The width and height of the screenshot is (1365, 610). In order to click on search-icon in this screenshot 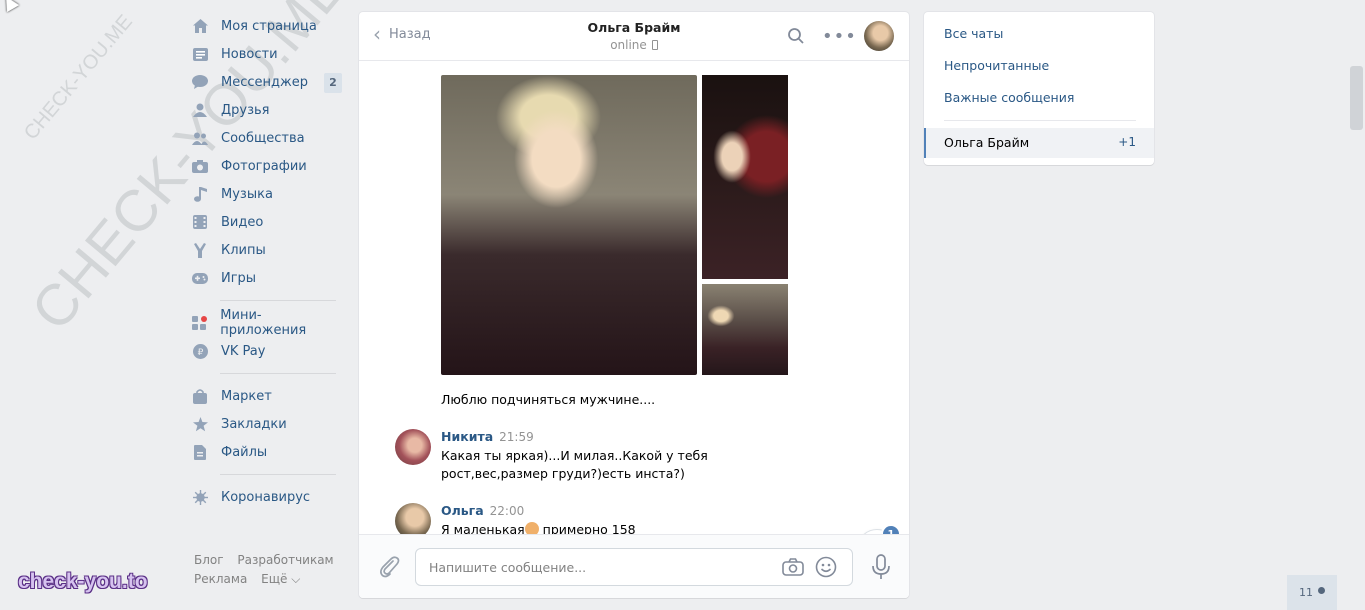, I will do `click(796, 36)`.